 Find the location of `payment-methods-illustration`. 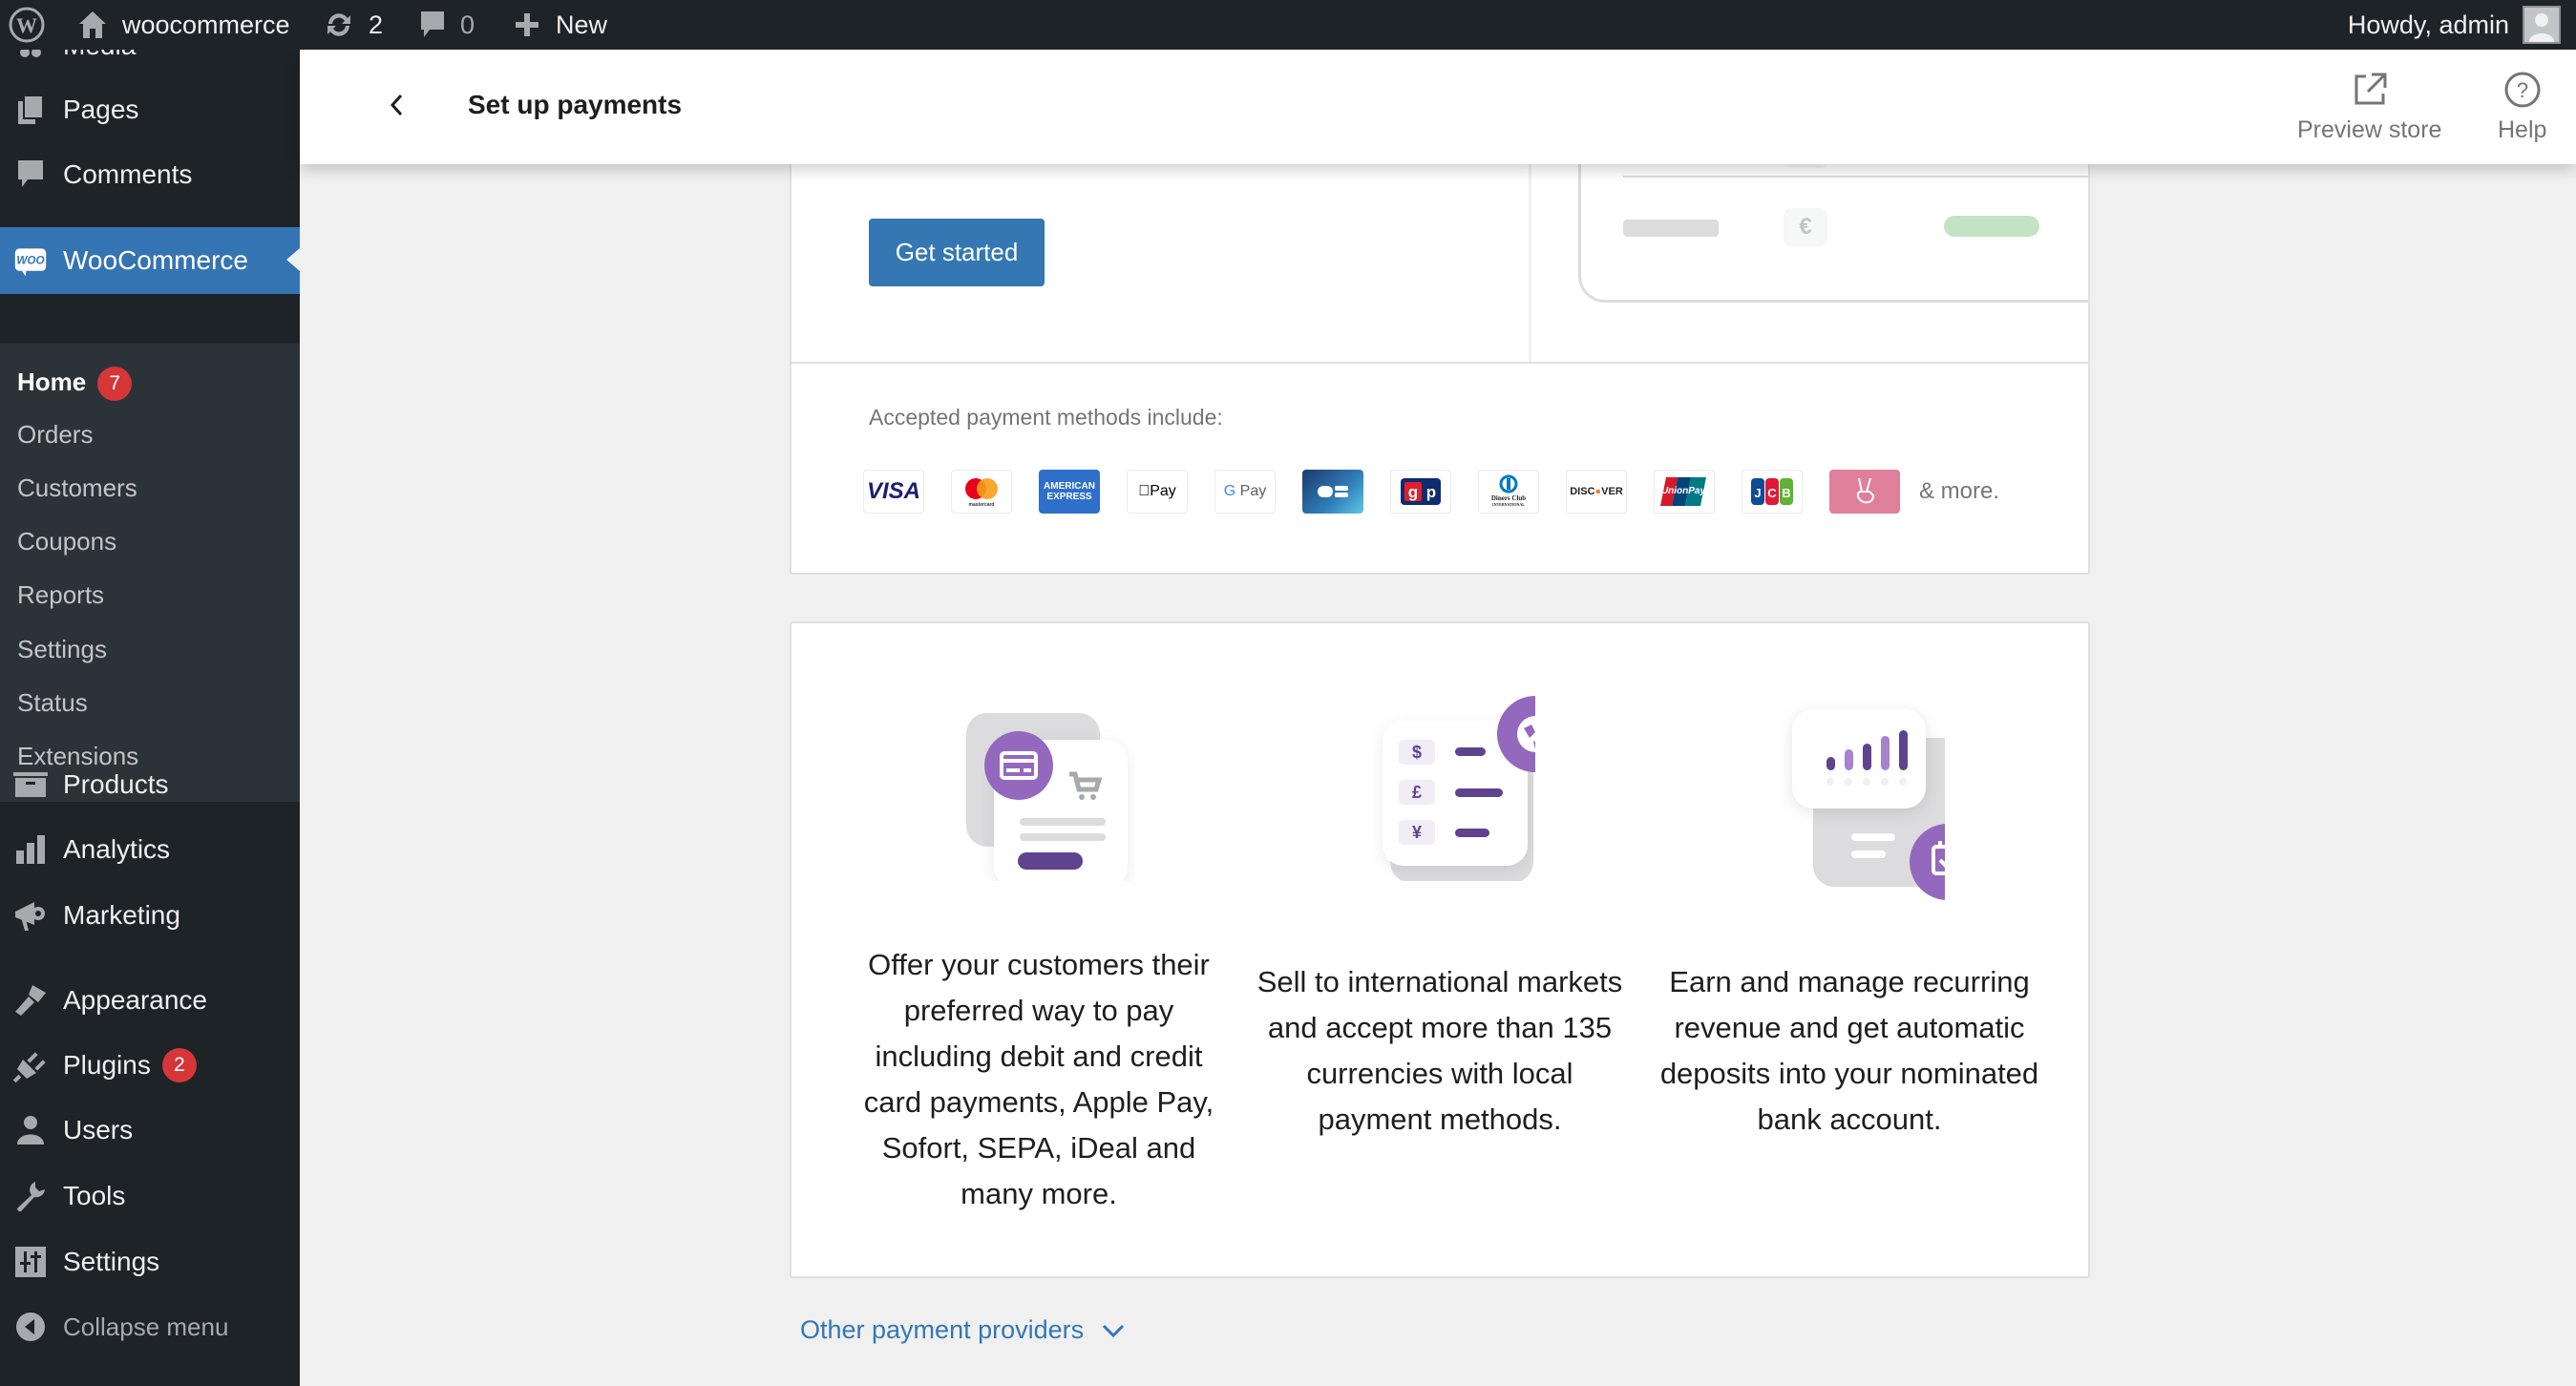

payment-methods-illustration is located at coordinates (1038, 789).